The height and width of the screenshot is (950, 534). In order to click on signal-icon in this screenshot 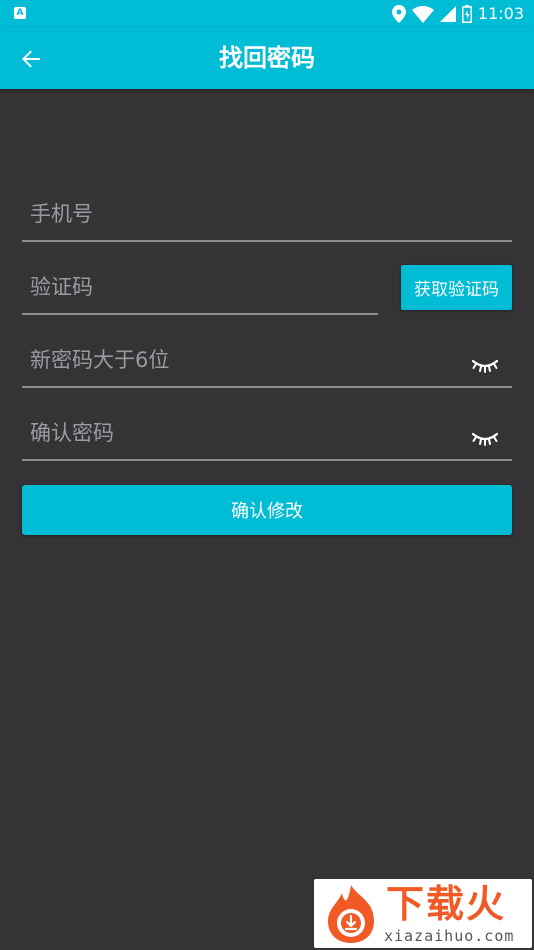, I will do `click(447, 14)`.